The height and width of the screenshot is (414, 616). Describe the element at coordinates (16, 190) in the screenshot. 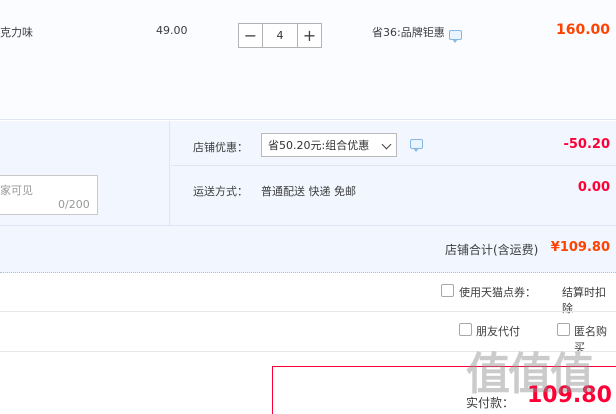

I see `message-placeholder: 家可见` at that location.